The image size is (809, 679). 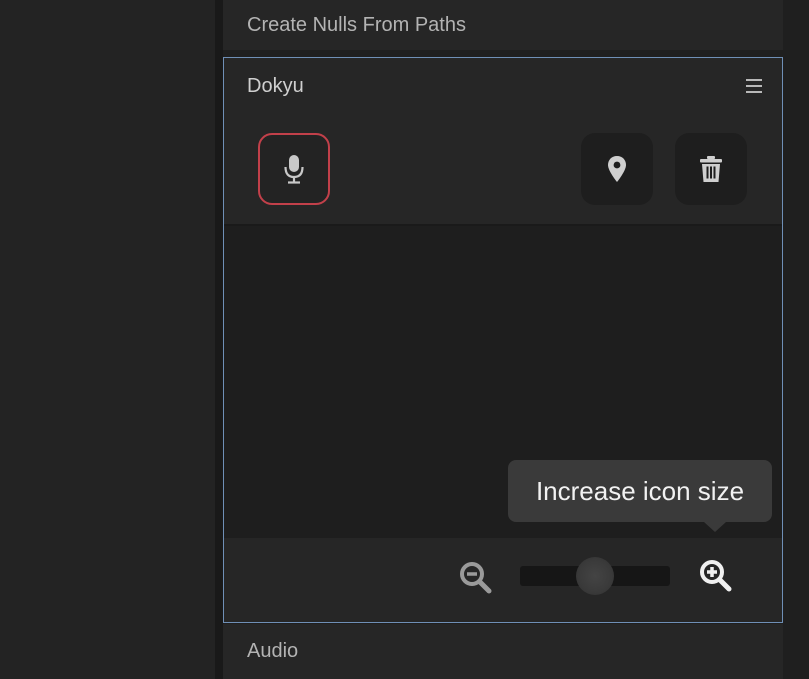 I want to click on dokyu-toolbar, so click(x=503, y=170).